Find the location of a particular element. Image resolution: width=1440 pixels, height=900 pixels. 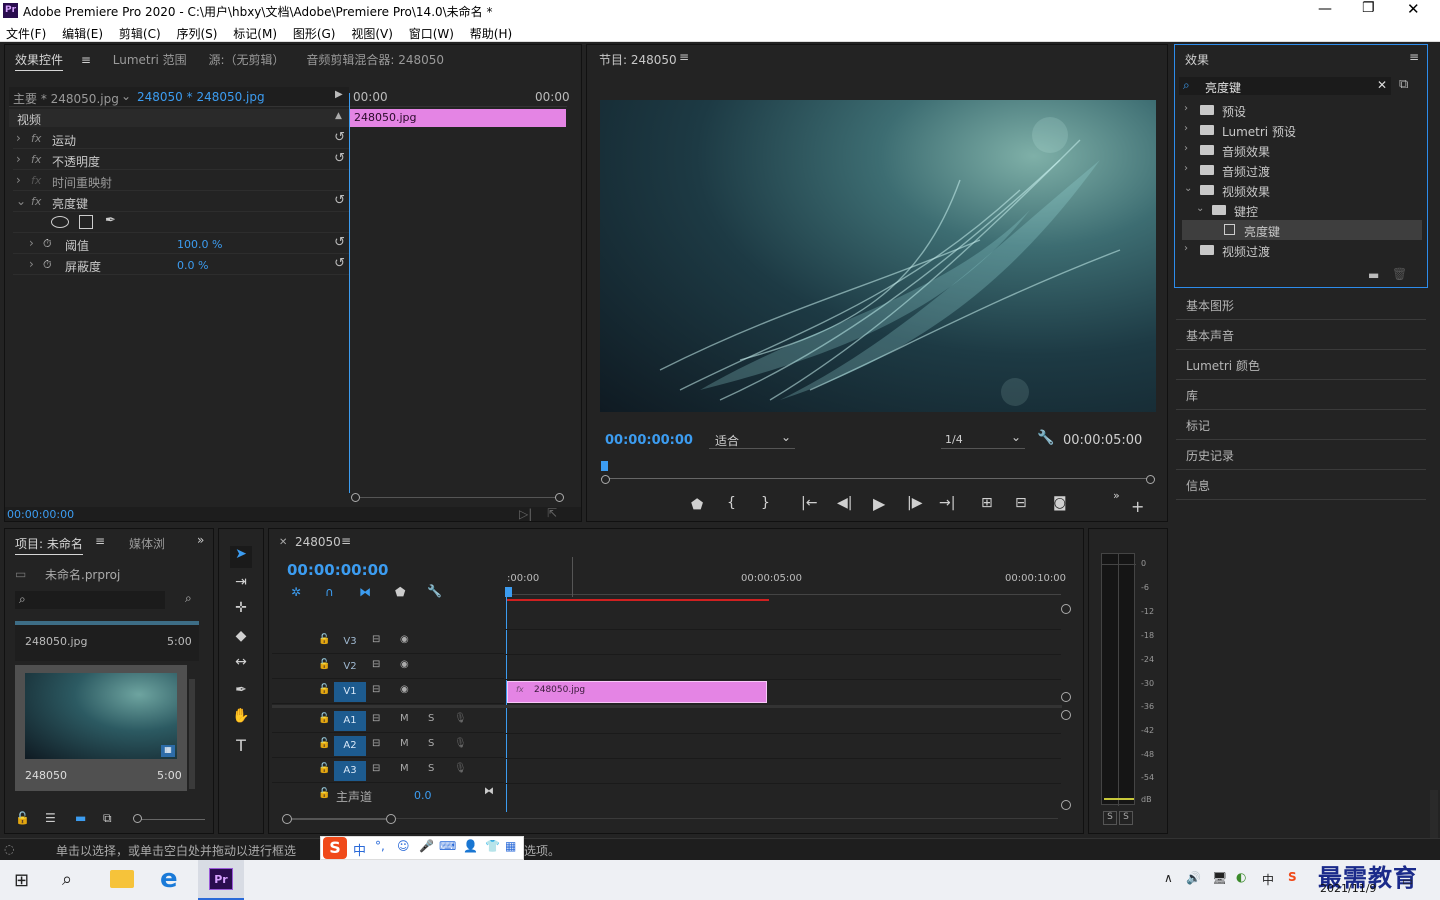

linked-selection-icon: ⧓ is located at coordinates (365, 592).